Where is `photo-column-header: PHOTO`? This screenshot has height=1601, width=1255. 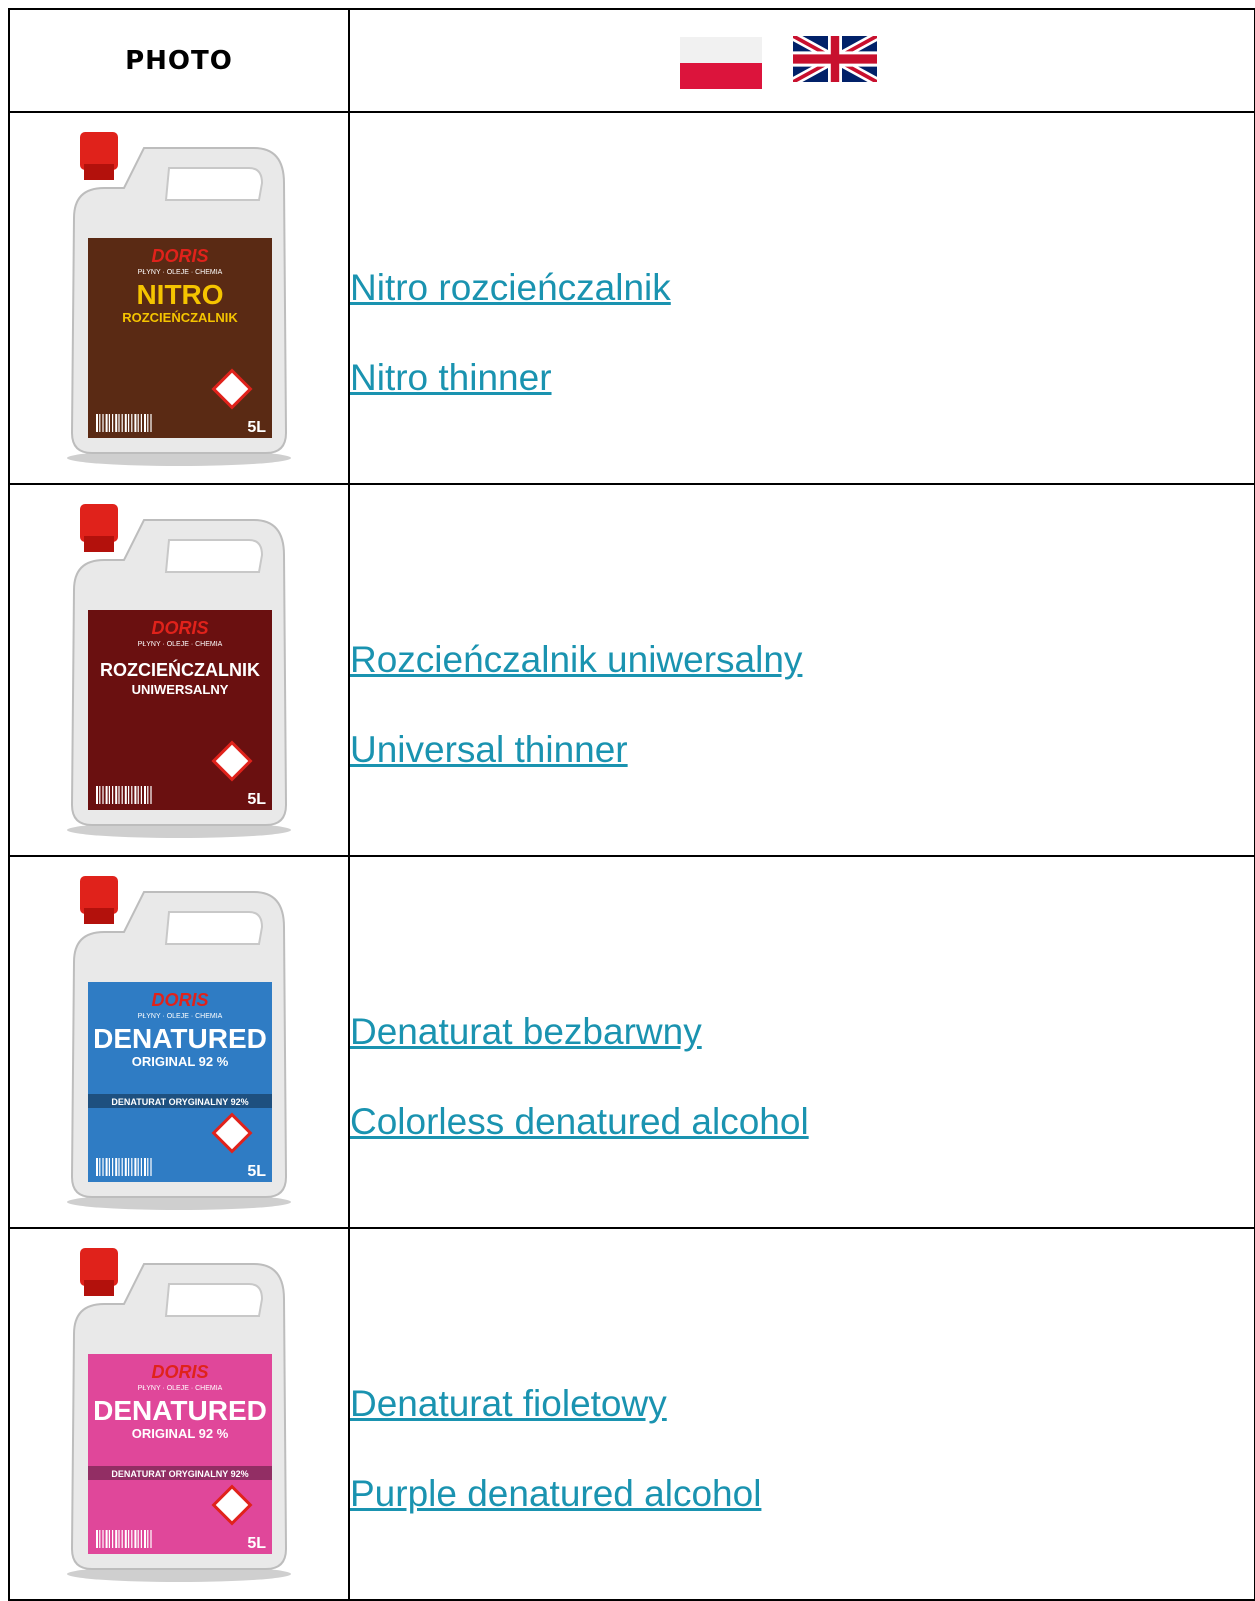 photo-column-header: PHOTO is located at coordinates (179, 60).